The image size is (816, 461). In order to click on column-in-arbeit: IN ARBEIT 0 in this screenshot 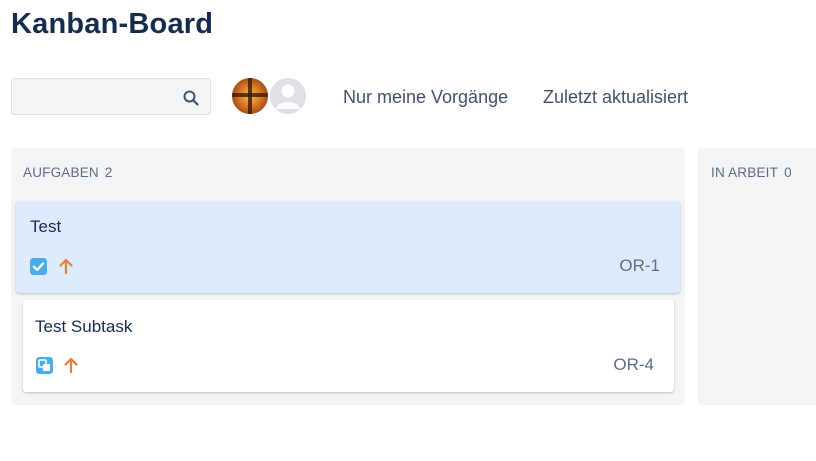, I will do `click(757, 276)`.